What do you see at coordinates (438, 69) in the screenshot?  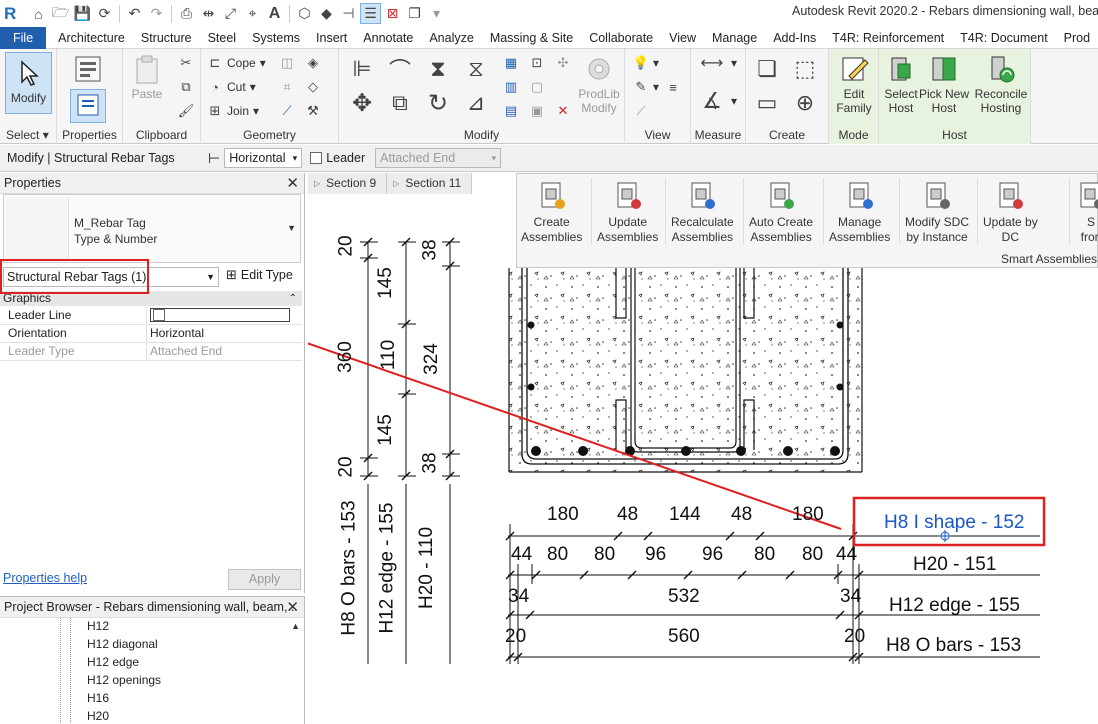 I see `mirror-axis-icon: ⧗` at bounding box center [438, 69].